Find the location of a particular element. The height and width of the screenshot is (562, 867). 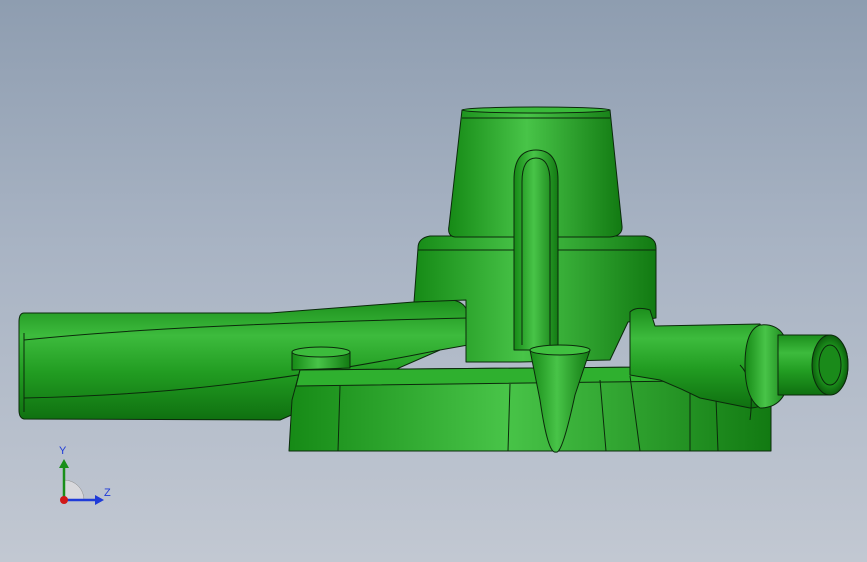

y-axis-label: Y is located at coordinates (63, 451).